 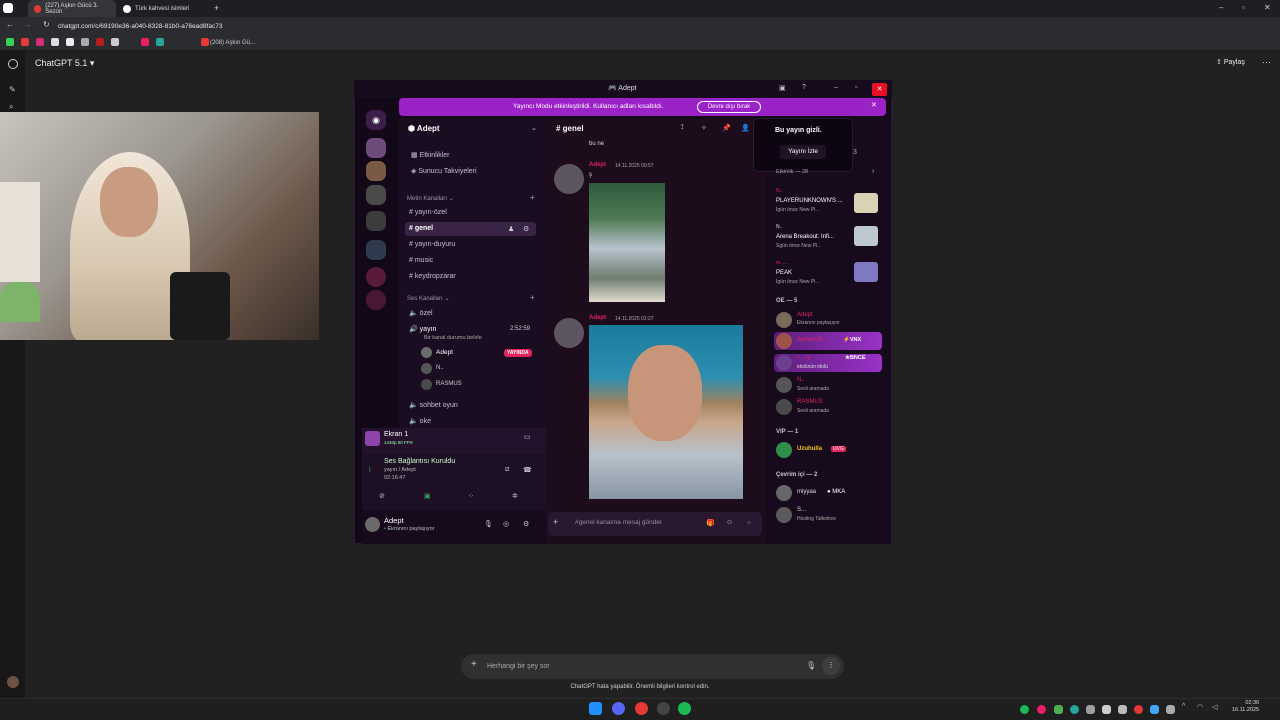 I want to click on voice-user-rasmus: RASMUS, so click(x=449, y=384).